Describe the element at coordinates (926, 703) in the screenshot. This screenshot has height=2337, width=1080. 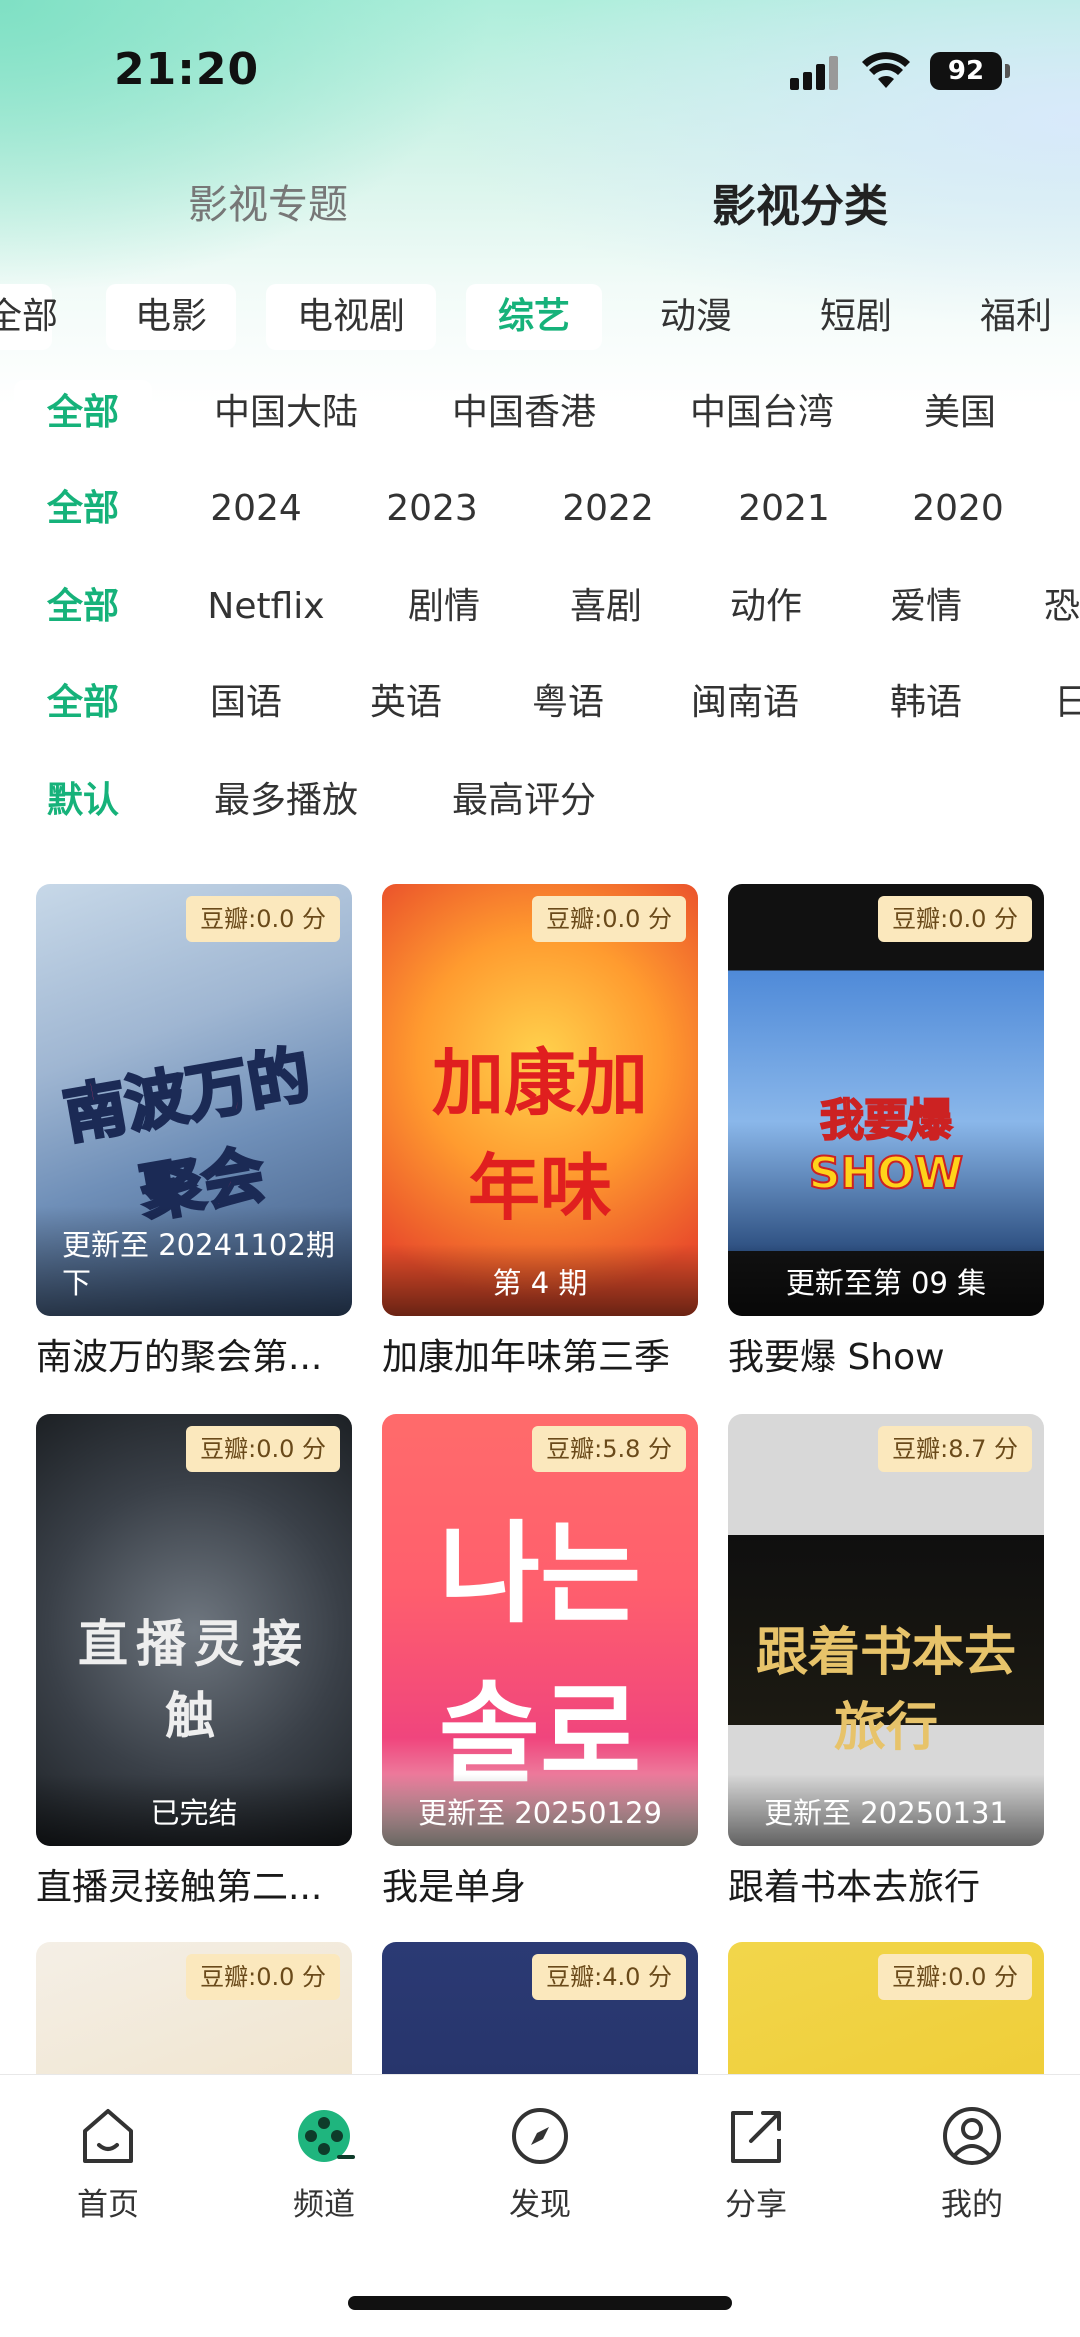
I see `filter-lang-korean: 韩语` at that location.